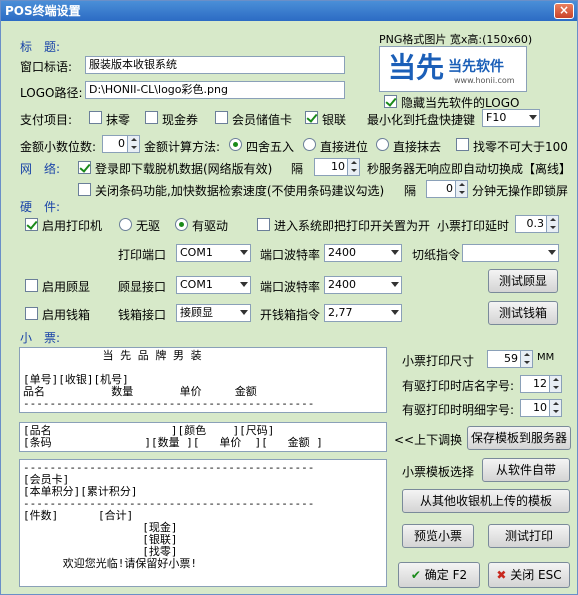 This screenshot has width=578, height=595. I want to click on swap-label: <<上下调换, so click(428, 439).